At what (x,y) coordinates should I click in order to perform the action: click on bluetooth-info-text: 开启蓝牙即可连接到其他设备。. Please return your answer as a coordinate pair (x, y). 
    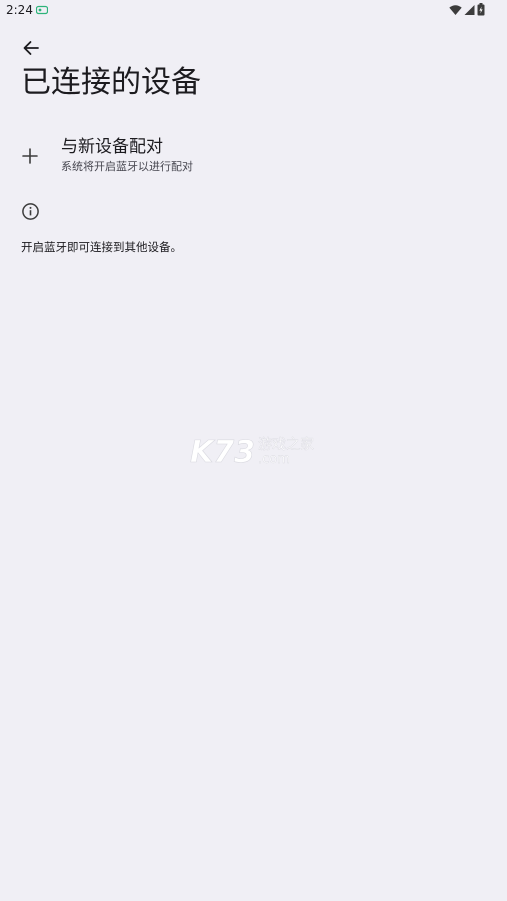
    Looking at the image, I should click on (101, 247).